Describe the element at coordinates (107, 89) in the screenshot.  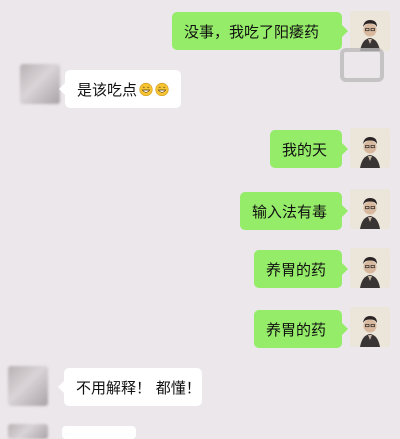
I see `message-text: 是该吃点` at that location.